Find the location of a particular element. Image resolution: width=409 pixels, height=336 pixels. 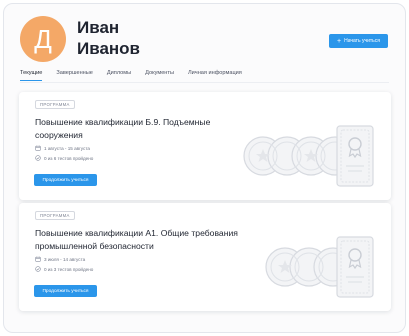

start-learning-button: + Начать учиться is located at coordinates (358, 41).